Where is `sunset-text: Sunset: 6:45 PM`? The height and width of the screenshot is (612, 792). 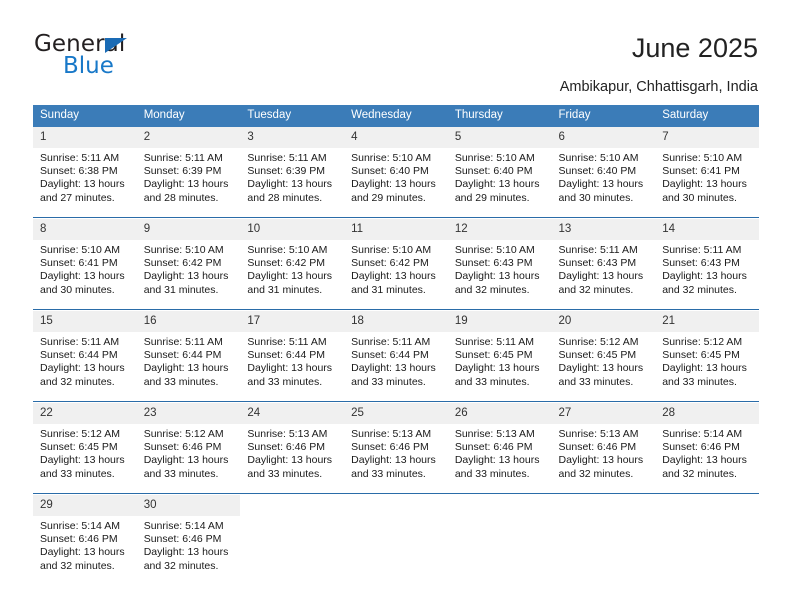 sunset-text: Sunset: 6:45 PM is located at coordinates (701, 355).